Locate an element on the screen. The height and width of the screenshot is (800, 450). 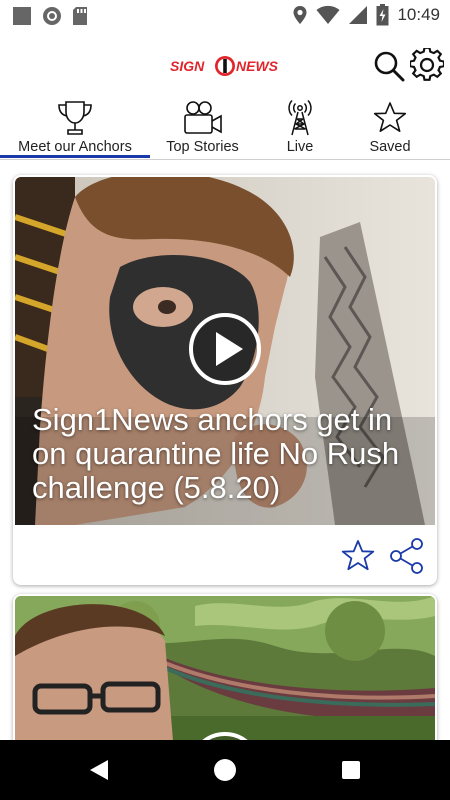
tab-bar: Meet our Anchors Top Stories Live Saved is located at coordinates (225, 128).